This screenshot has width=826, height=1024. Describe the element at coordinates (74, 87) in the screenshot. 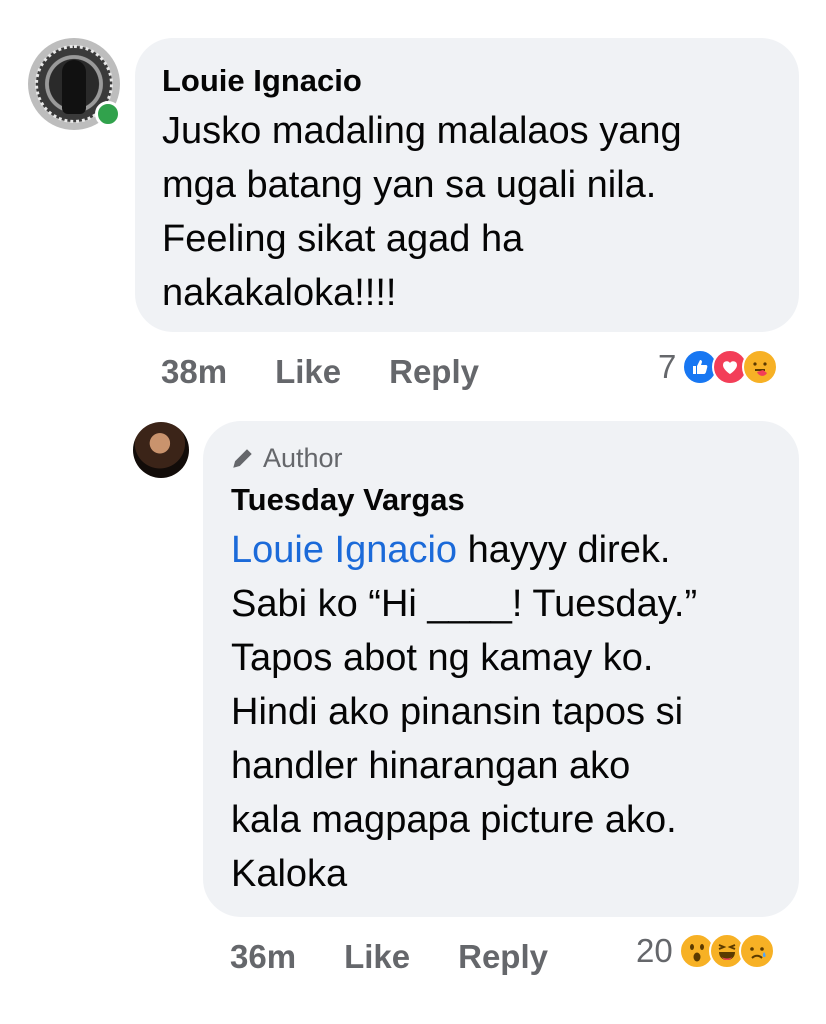

I see `avatar-figure` at that location.